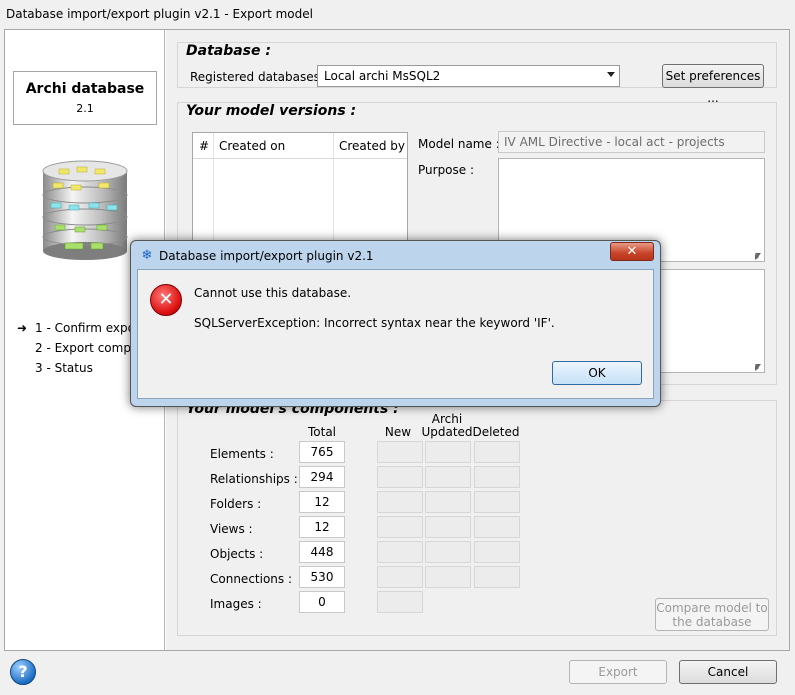 This screenshot has height=695, width=795. I want to click on compare-button-line1: Compare model to, so click(712, 608).